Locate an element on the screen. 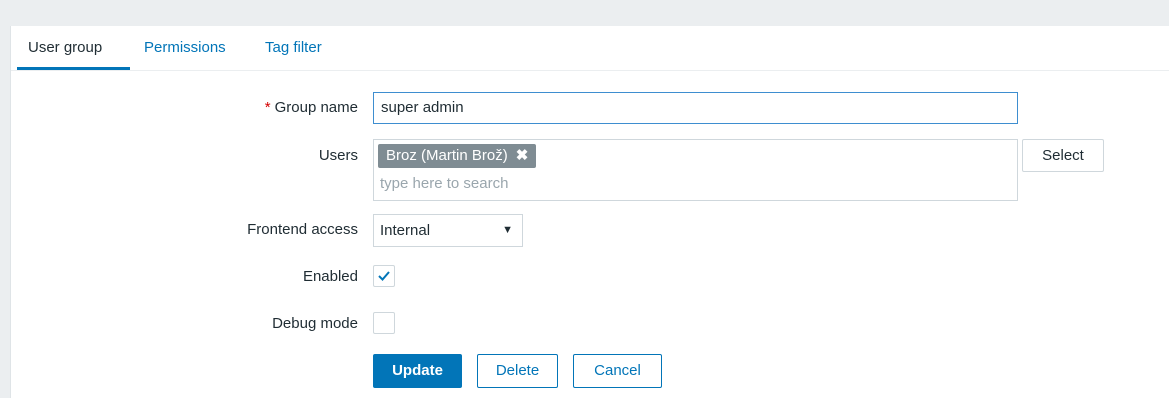  check-icon is located at coordinates (384, 276).